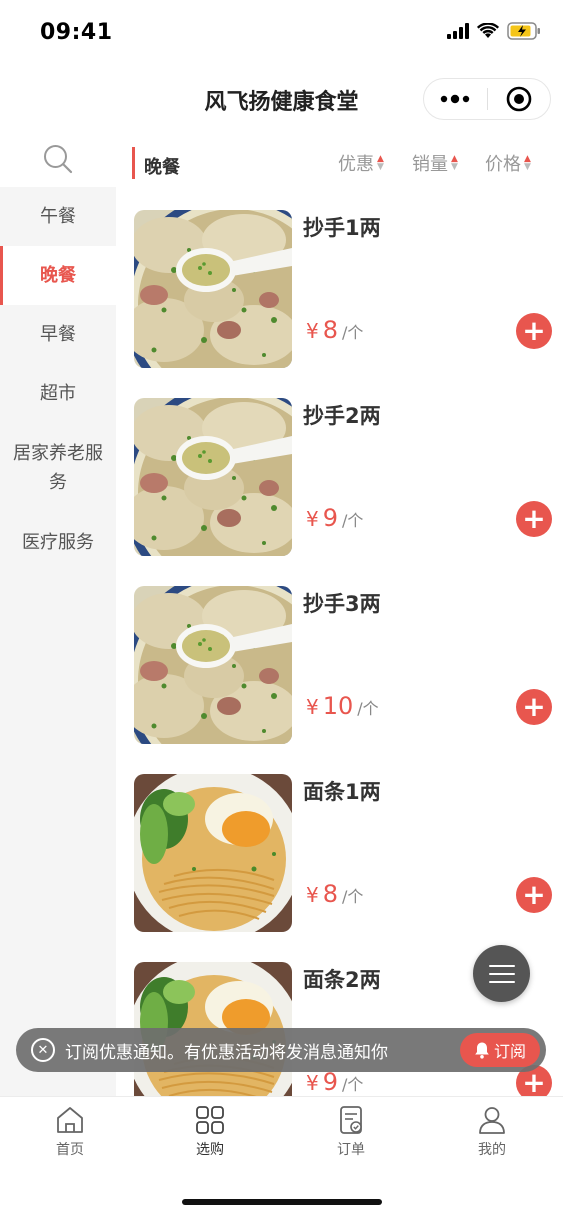 Image resolution: width=563 pixels, height=1218 pixels. What do you see at coordinates (70, 1120) in the screenshot?
I see `home-icon` at bounding box center [70, 1120].